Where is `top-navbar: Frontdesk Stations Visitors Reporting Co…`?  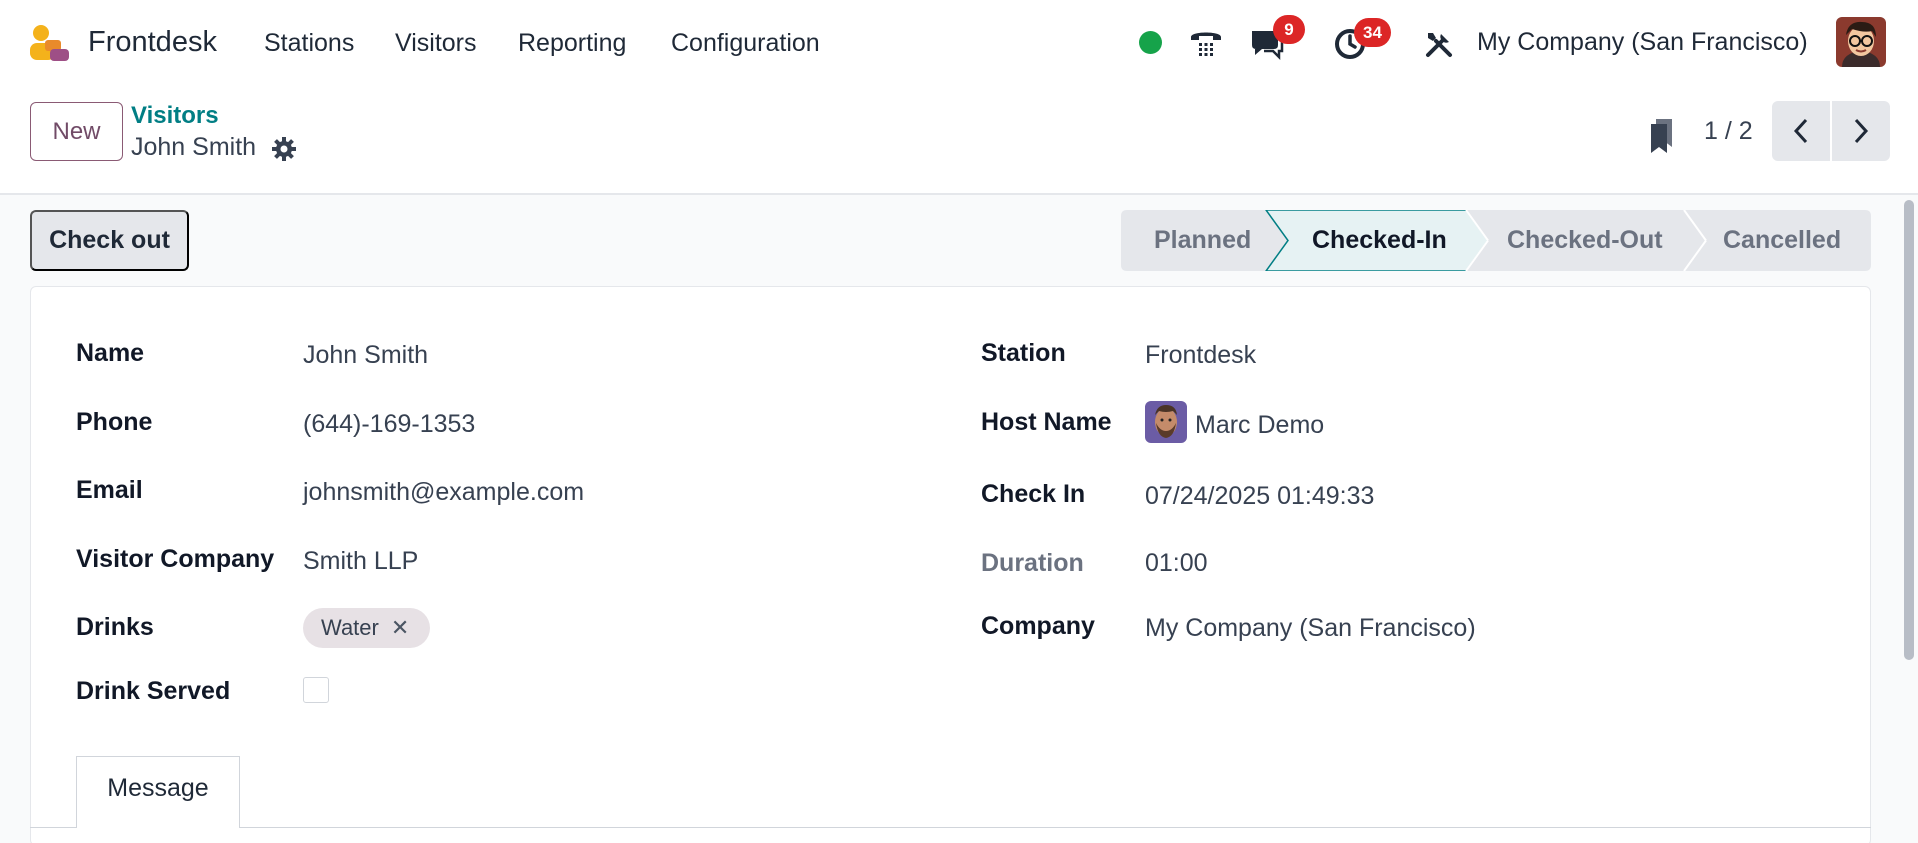
top-navbar: Frontdesk Stations Visitors Reporting Co… is located at coordinates (959, 43).